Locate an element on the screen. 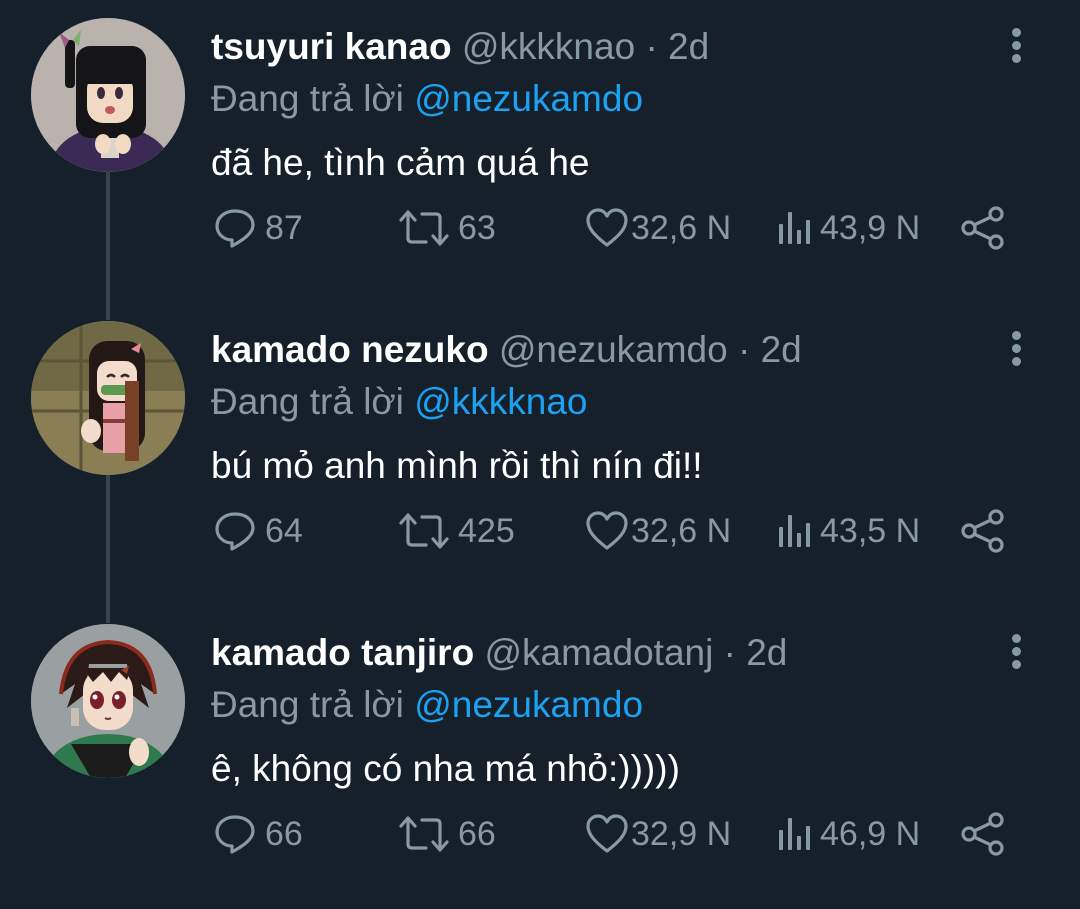  reply-button: 64 is located at coordinates (258, 531).